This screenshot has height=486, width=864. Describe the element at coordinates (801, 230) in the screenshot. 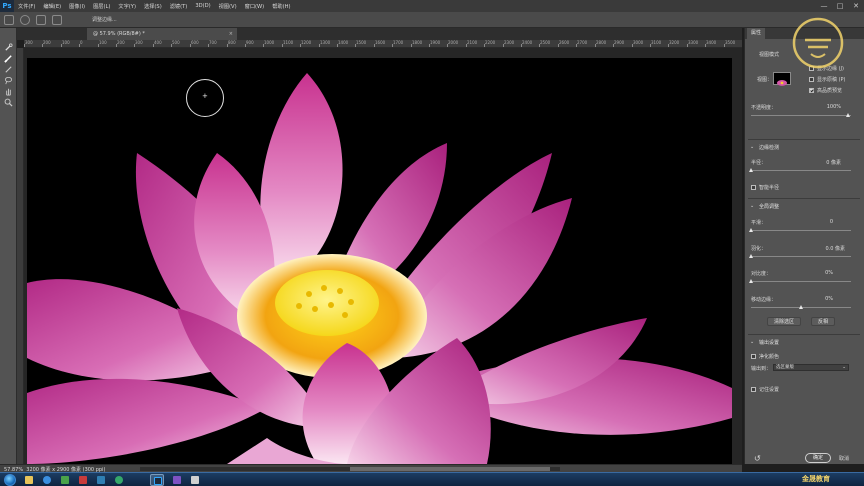

I see `smooth-slider-track` at that location.